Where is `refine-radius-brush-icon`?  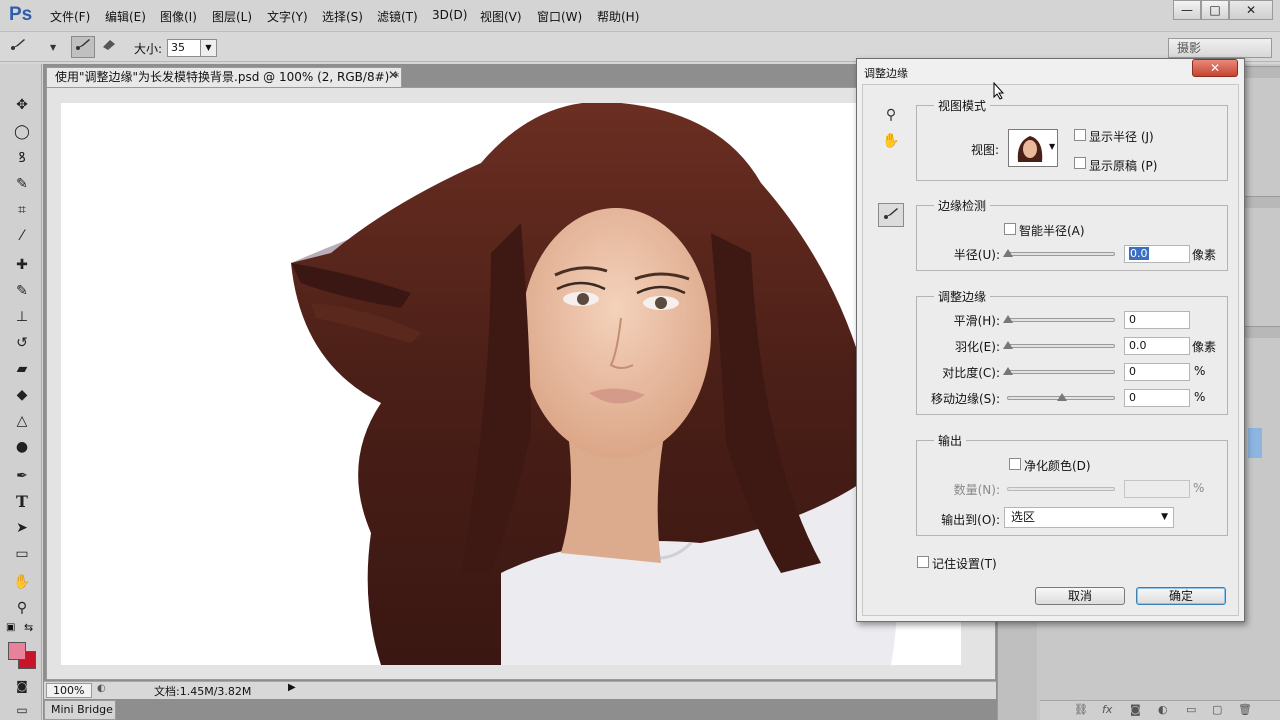 refine-radius-brush-icon is located at coordinates (83, 47).